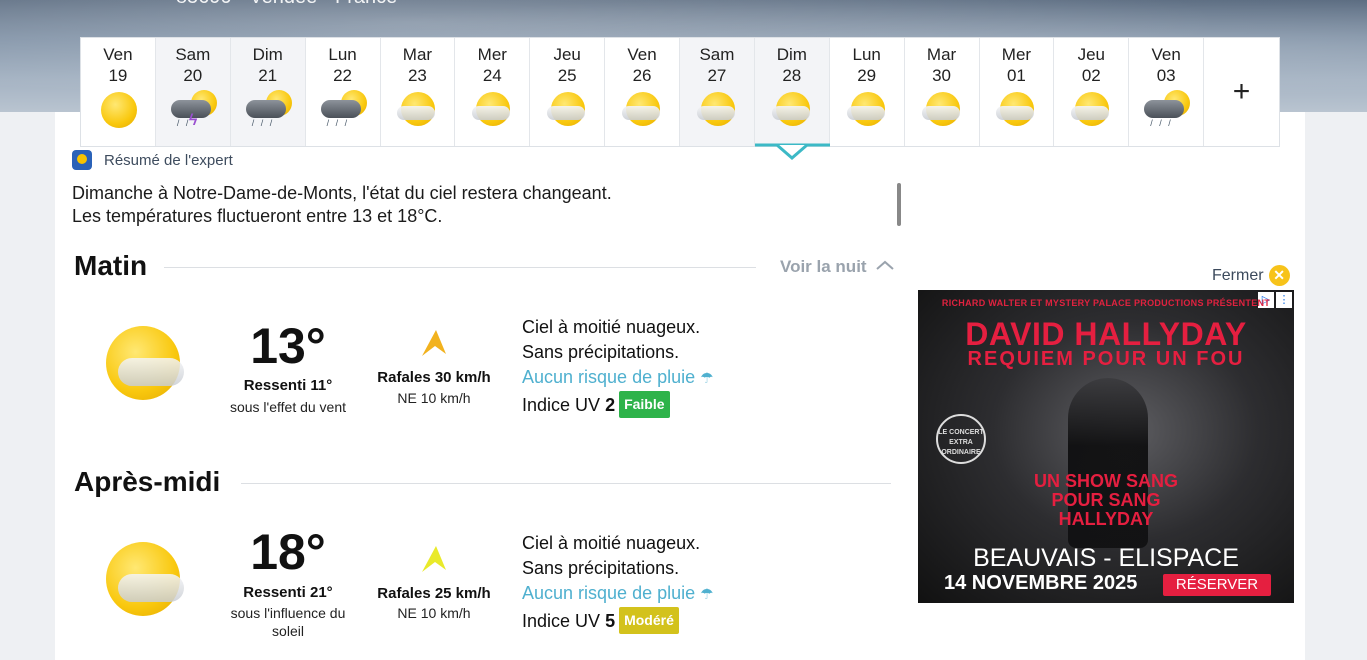 This screenshot has width=1367, height=660. Describe the element at coordinates (417, 75) in the screenshot. I see `day-date: 23` at that location.